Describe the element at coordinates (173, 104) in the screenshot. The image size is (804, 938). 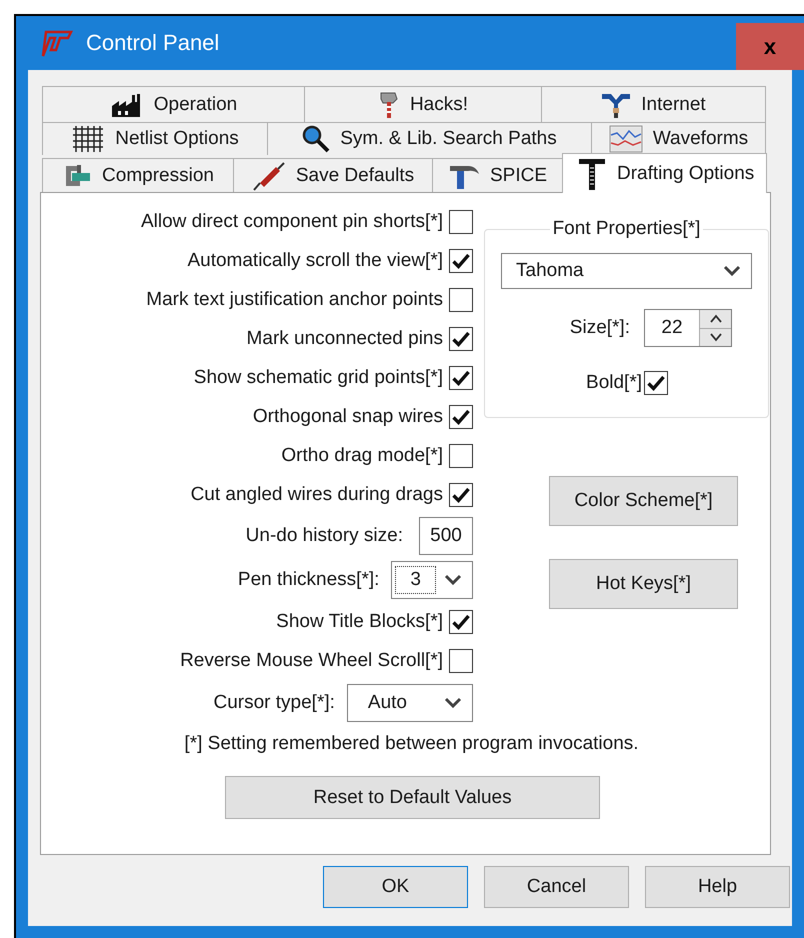
I see `tab: Operation` at that location.